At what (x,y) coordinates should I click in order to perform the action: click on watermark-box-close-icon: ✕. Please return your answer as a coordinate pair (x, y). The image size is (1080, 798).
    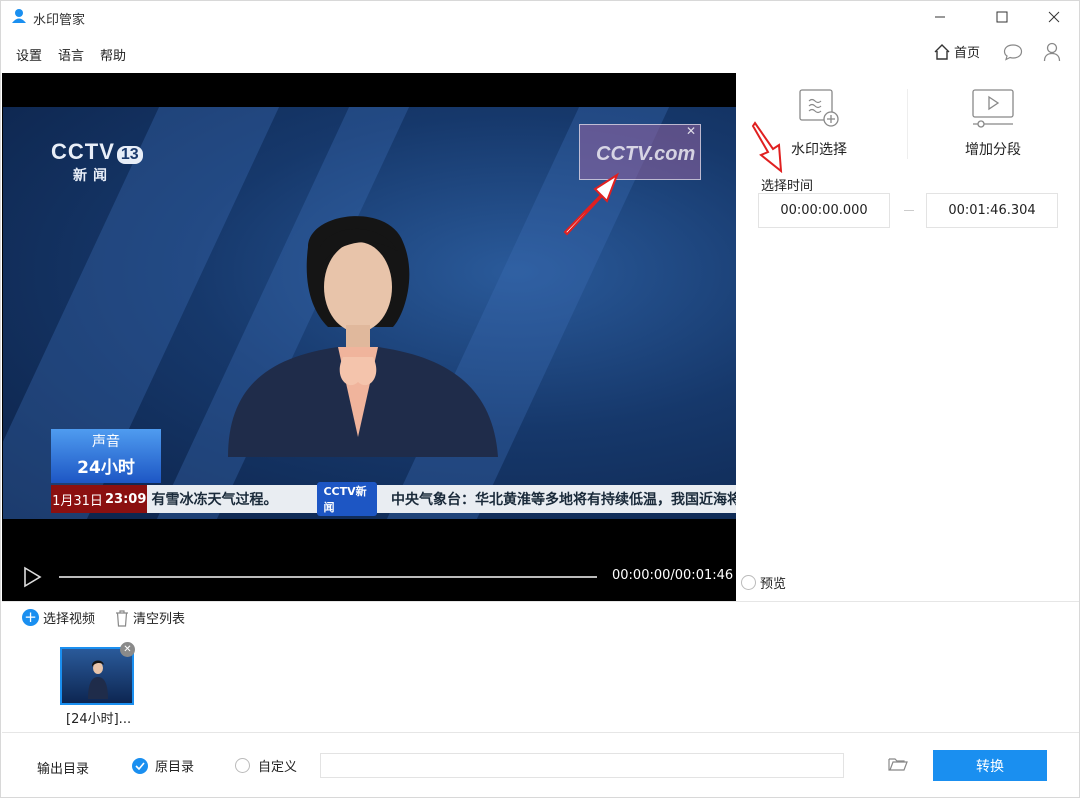
    Looking at the image, I should click on (691, 131).